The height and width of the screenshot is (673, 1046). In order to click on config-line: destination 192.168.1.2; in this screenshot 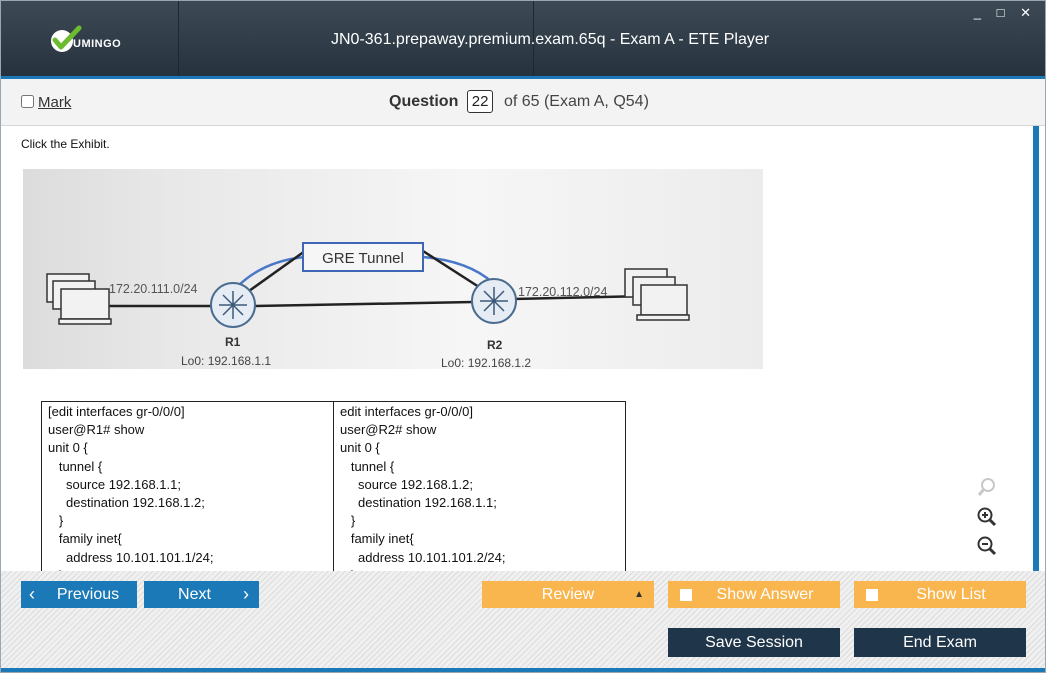, I will do `click(126, 503)`.